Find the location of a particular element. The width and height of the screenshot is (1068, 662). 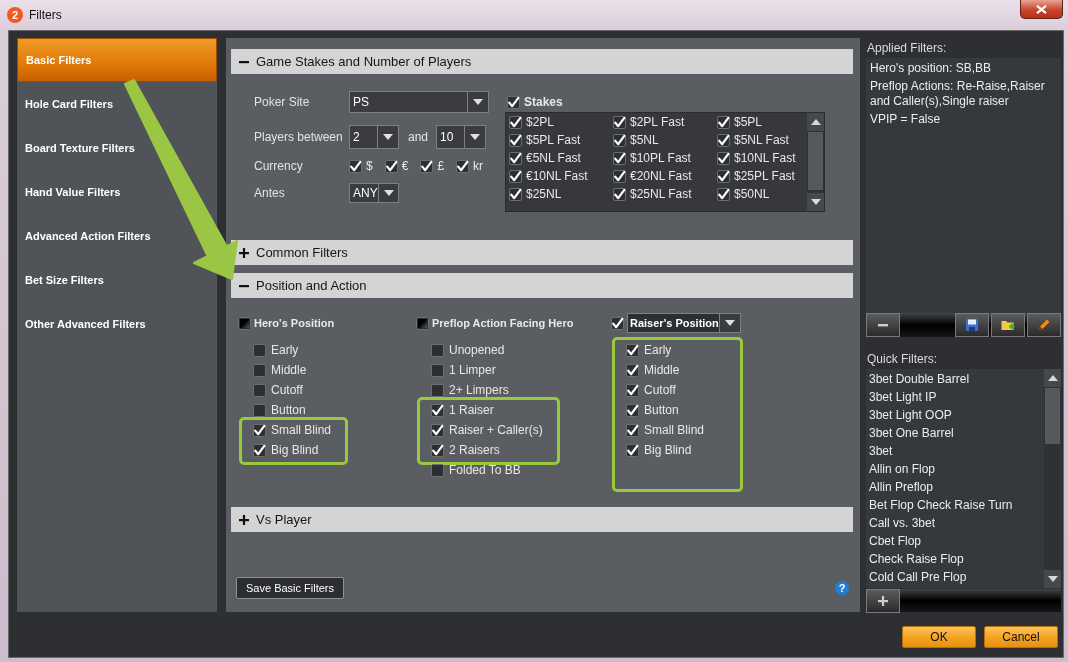

stake-option: $2PL is located at coordinates (561, 122).